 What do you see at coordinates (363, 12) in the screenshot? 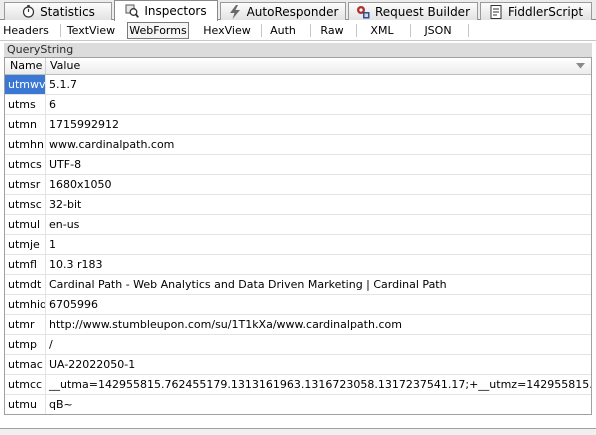
I see `builder-icon` at bounding box center [363, 12].